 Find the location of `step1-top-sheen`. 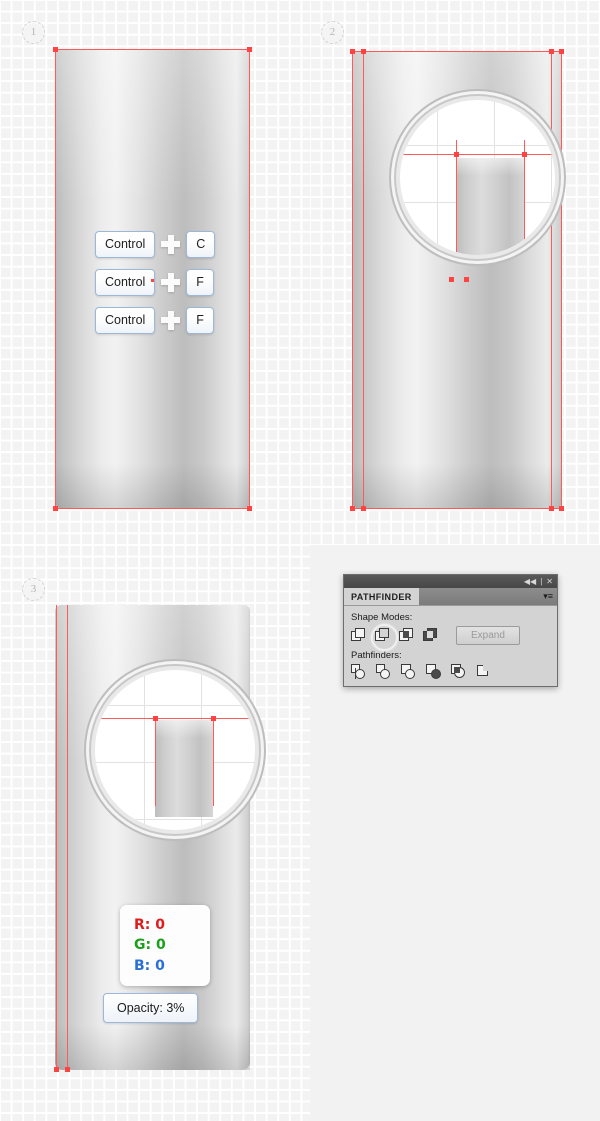

step1-top-sheen is located at coordinates (152, 127).